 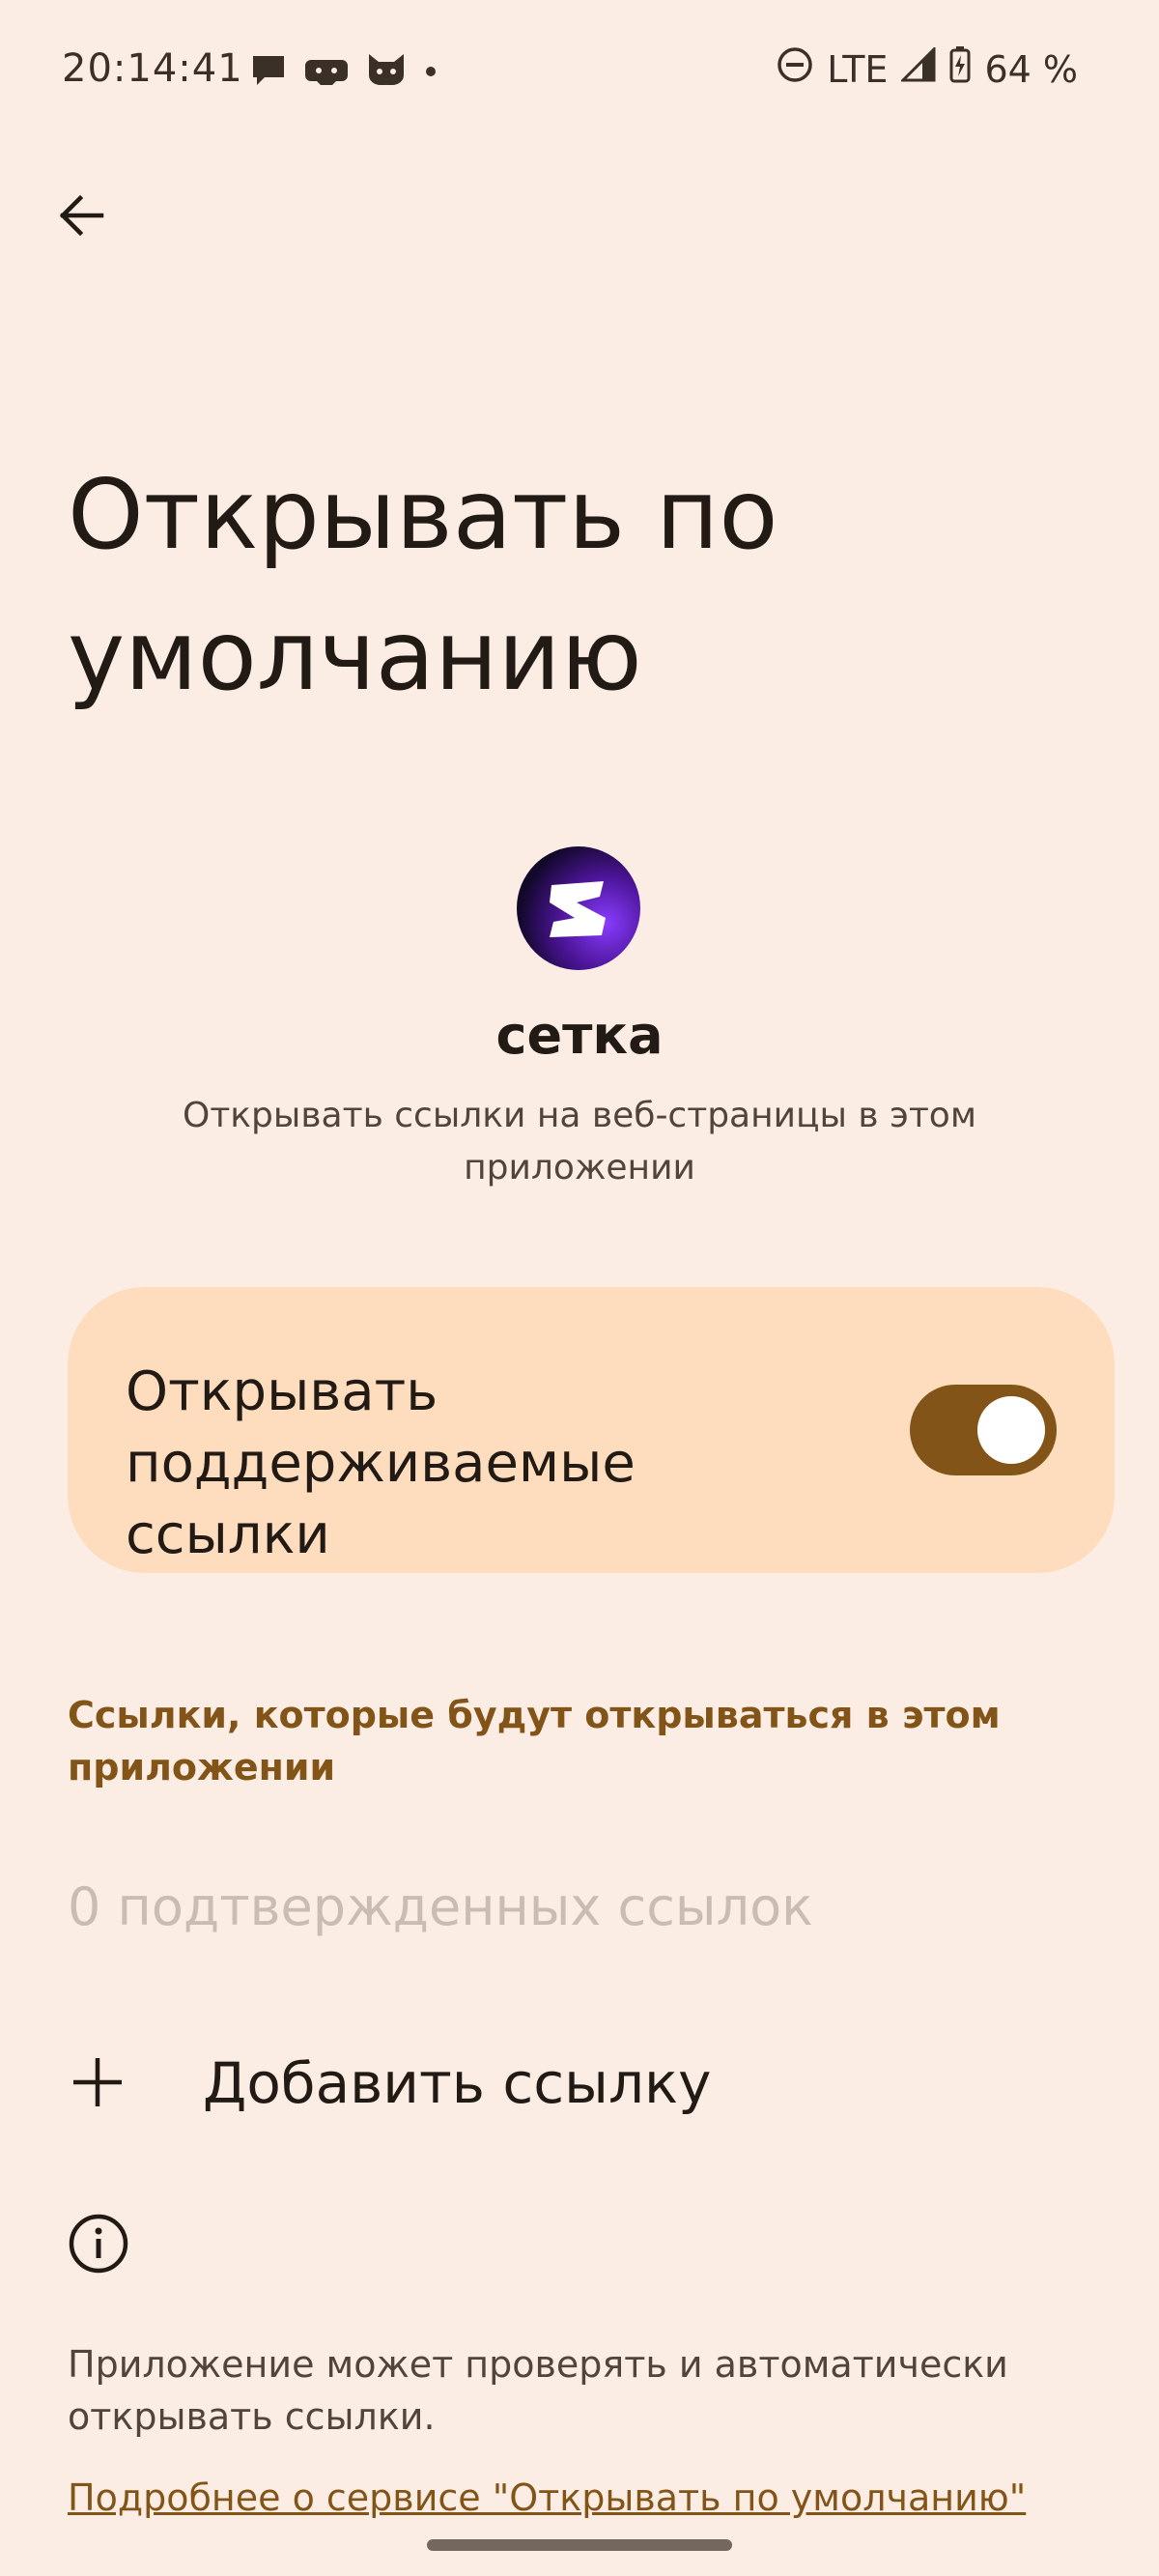 I want to click on add-link-label: Добавить ссылку, so click(x=458, y=2083).